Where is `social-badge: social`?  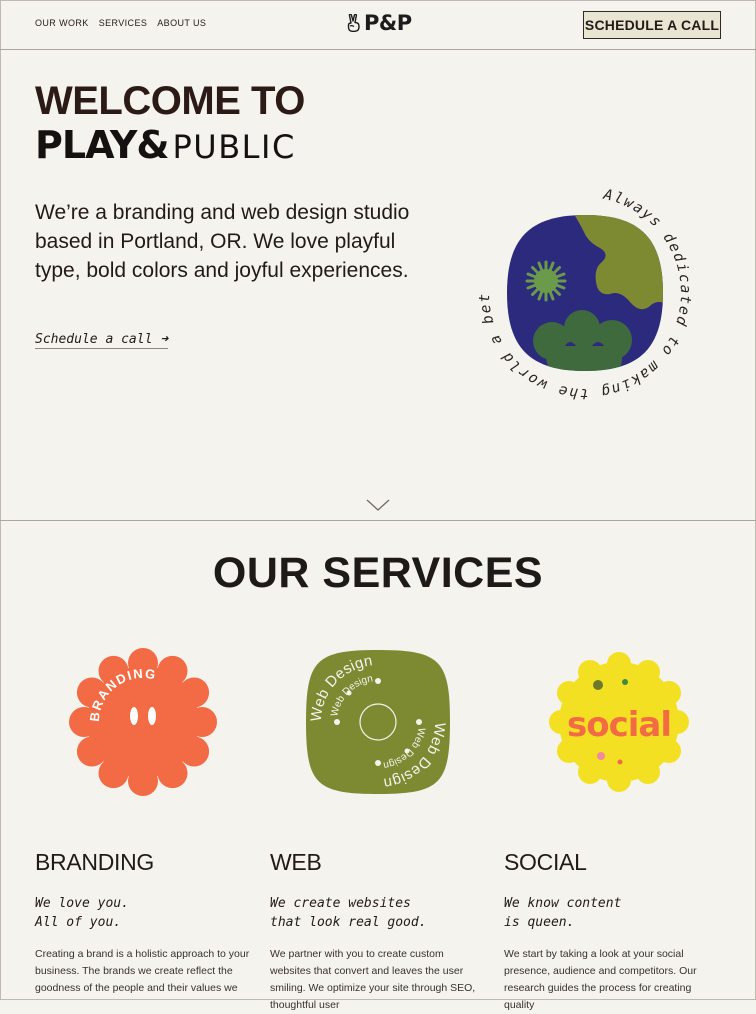 social-badge: social is located at coordinates (619, 722).